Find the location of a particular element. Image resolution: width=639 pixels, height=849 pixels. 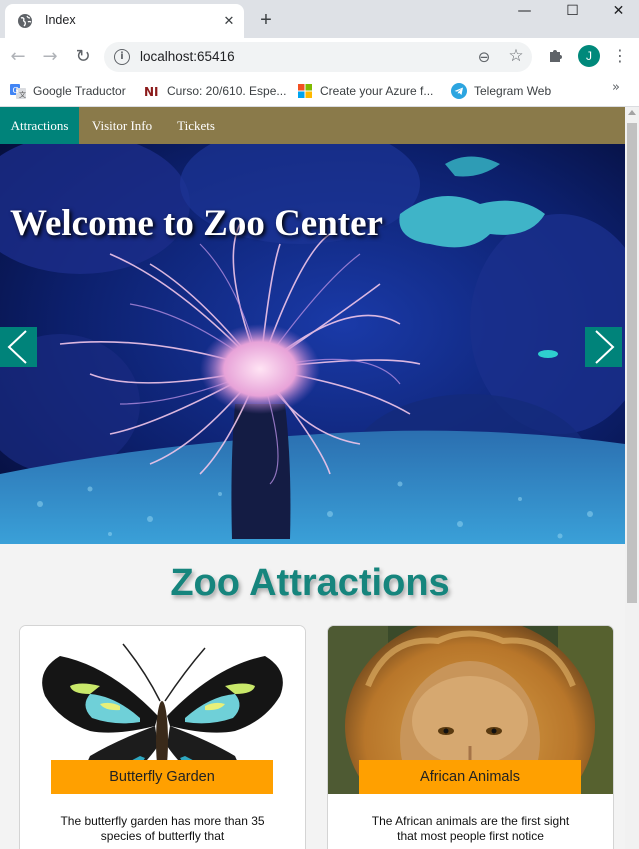

minimize-icon: — is located at coordinates (524, 12).